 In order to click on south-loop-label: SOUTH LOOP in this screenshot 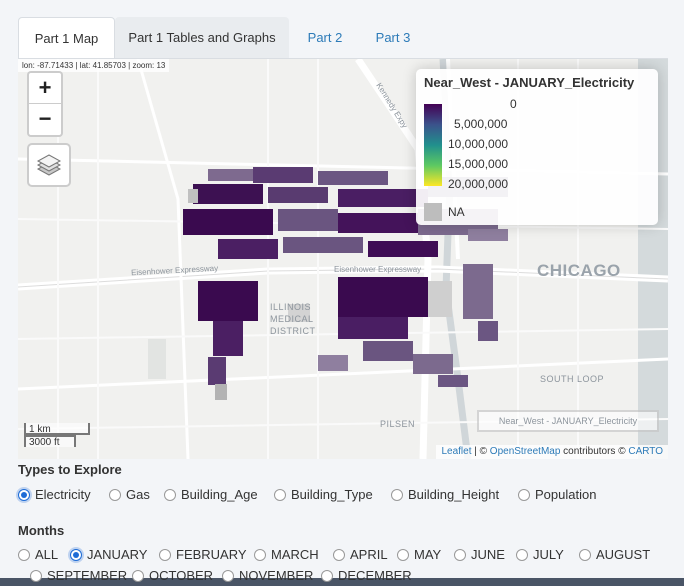, I will do `click(572, 379)`.